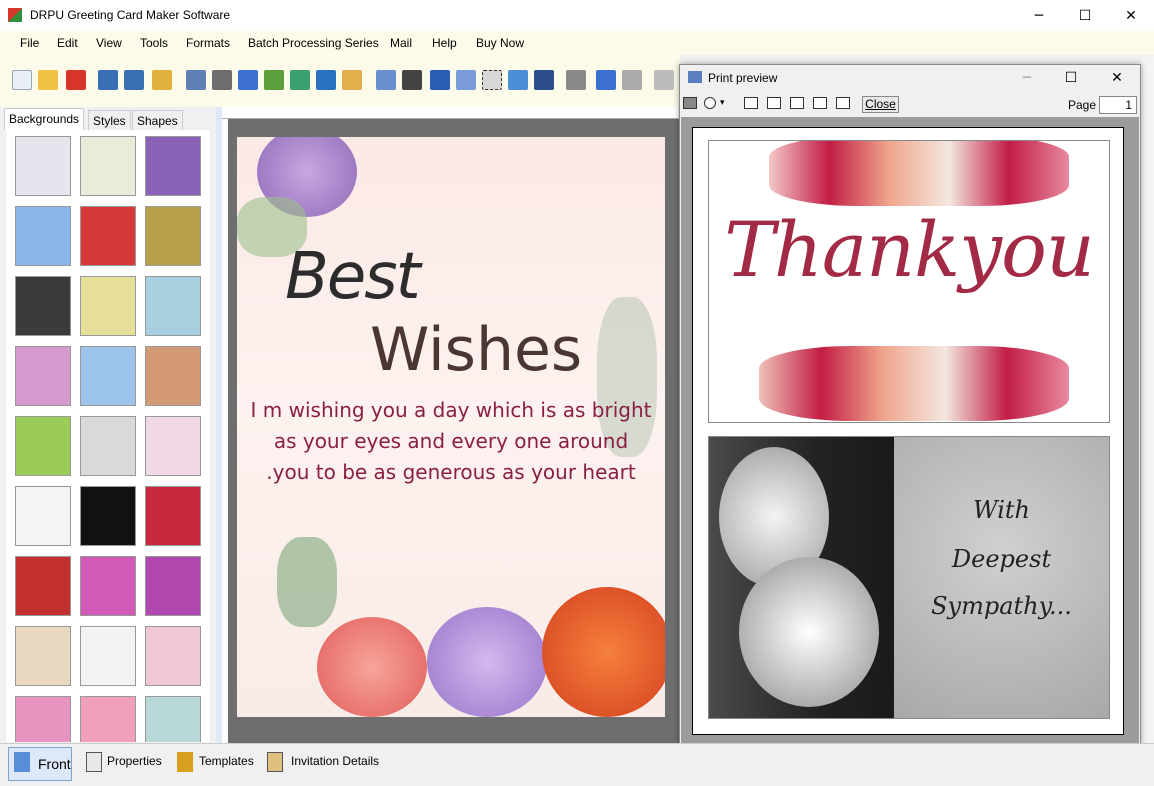 Image resolution: width=1154 pixels, height=786 pixels. What do you see at coordinates (154, 43) in the screenshot?
I see `menu-tools: Tools` at bounding box center [154, 43].